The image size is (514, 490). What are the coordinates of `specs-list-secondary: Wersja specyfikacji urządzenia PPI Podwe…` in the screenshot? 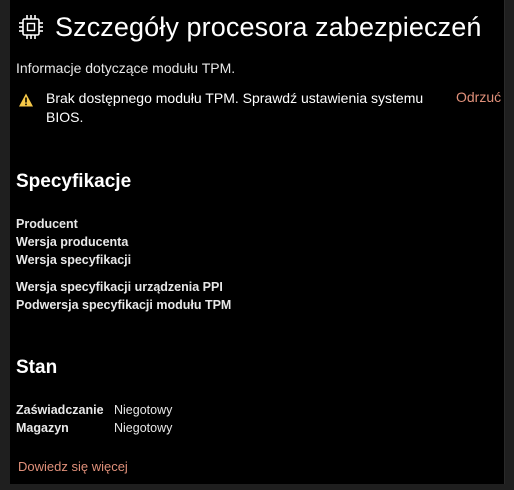 It's located at (123, 296).